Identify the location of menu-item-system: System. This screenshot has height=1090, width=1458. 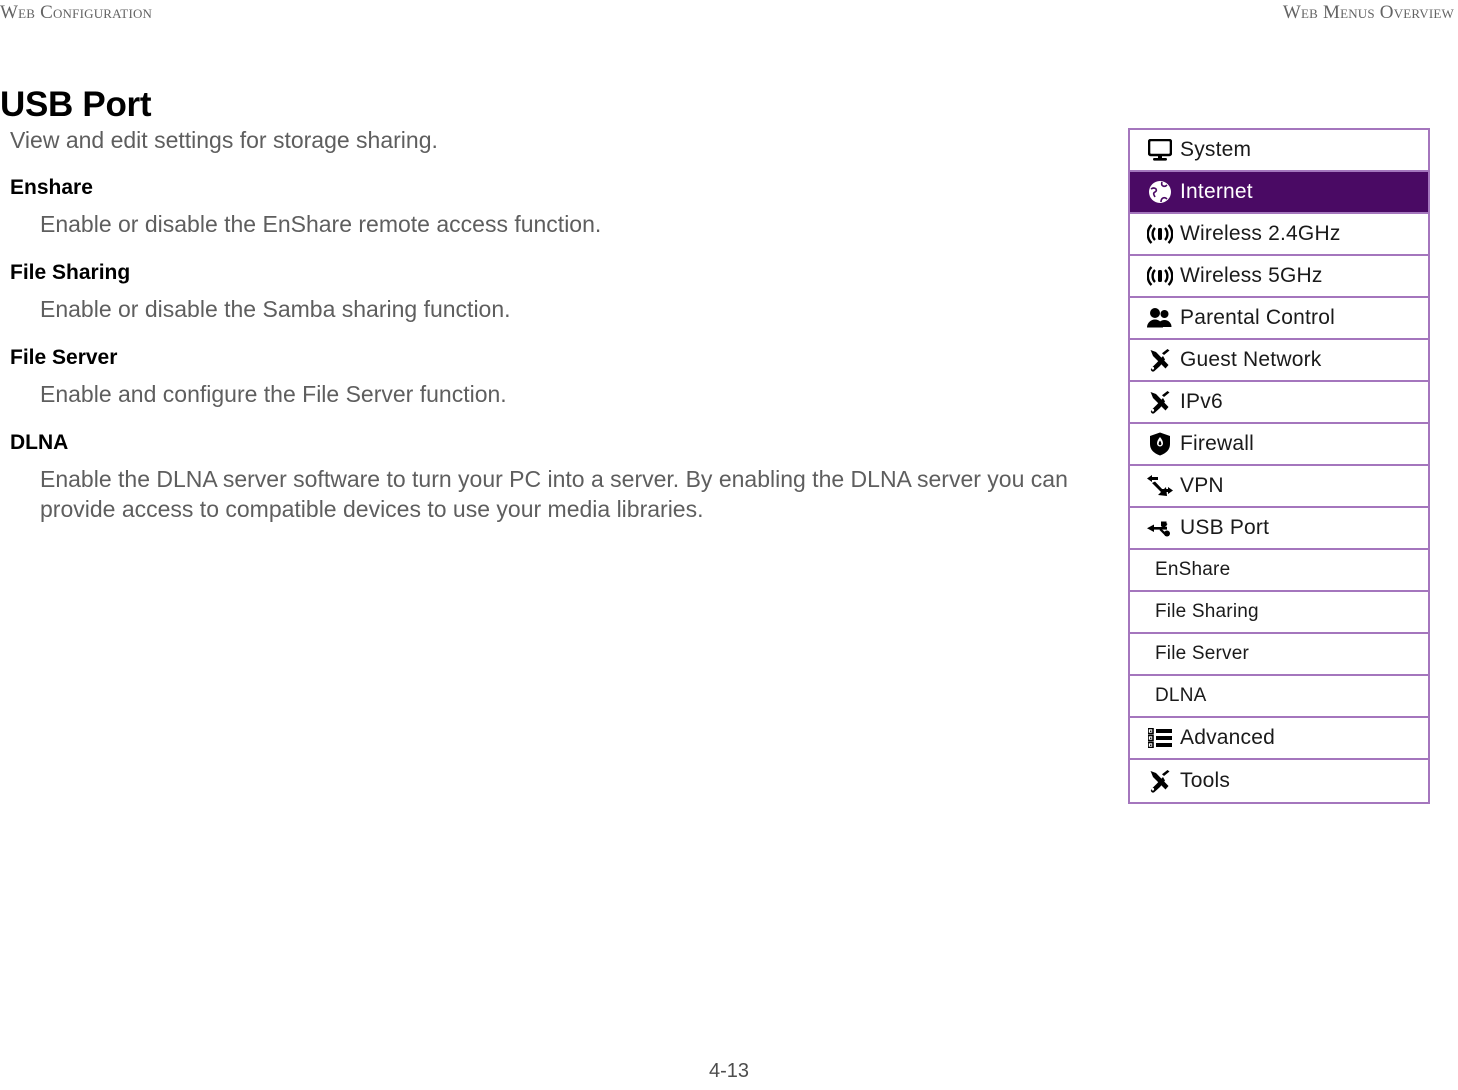
(1279, 151).